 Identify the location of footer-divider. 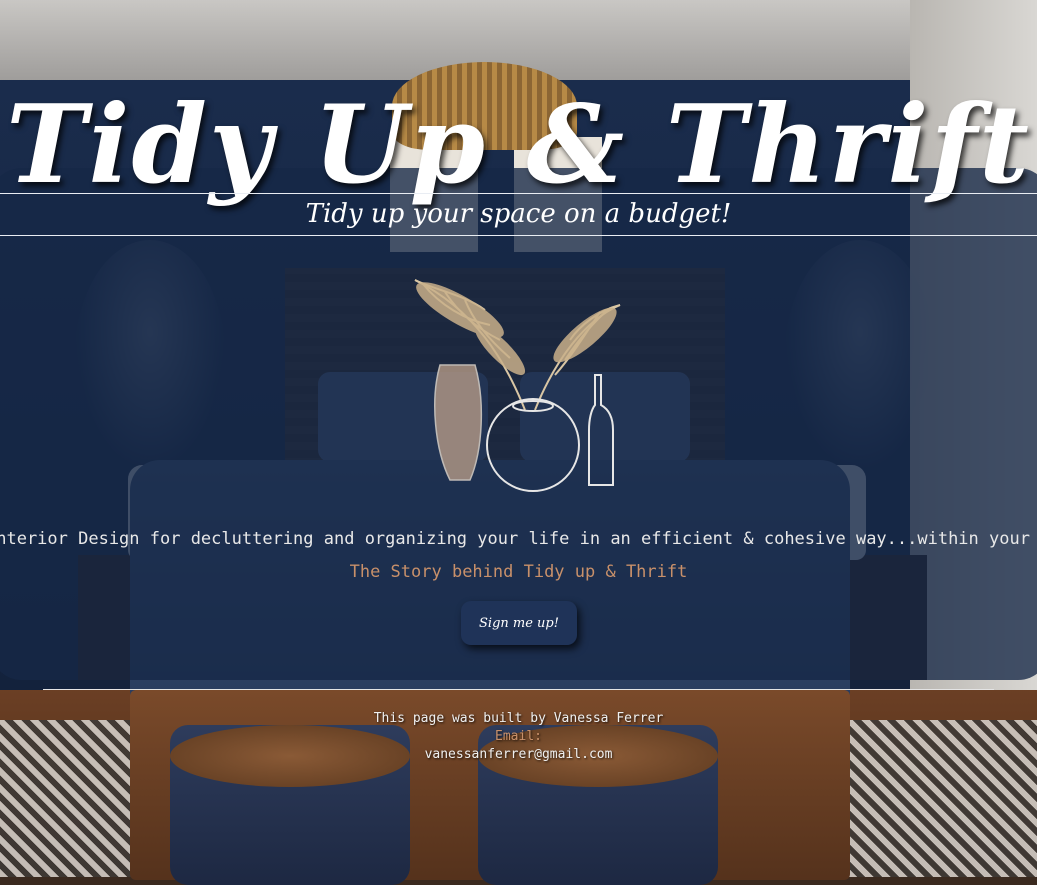
(518, 689).